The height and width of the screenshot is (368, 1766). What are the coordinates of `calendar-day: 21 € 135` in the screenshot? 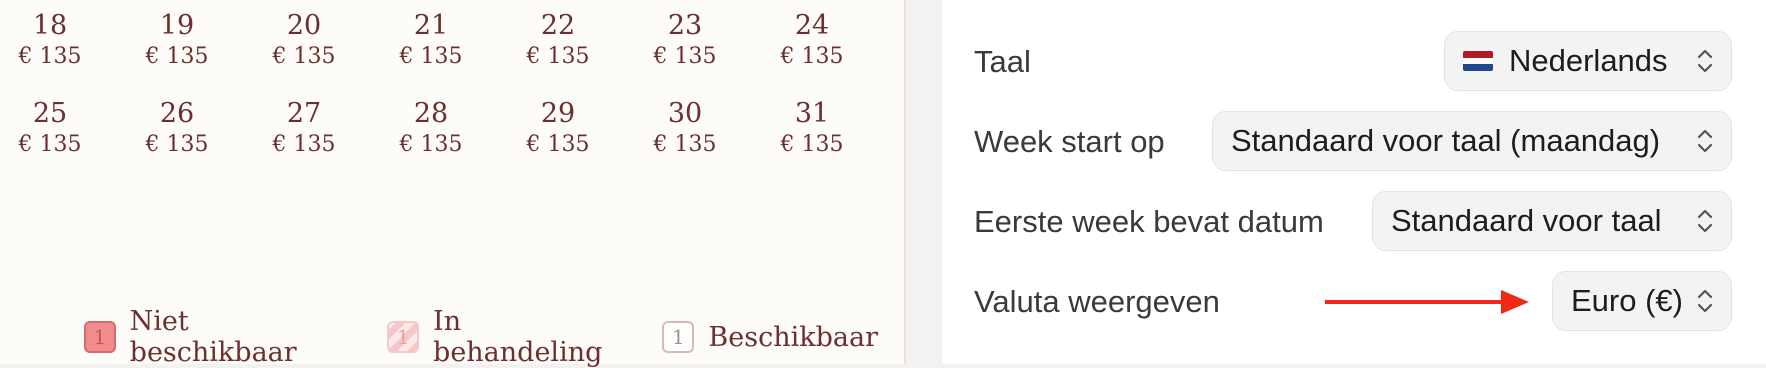 It's located at (431, 41).